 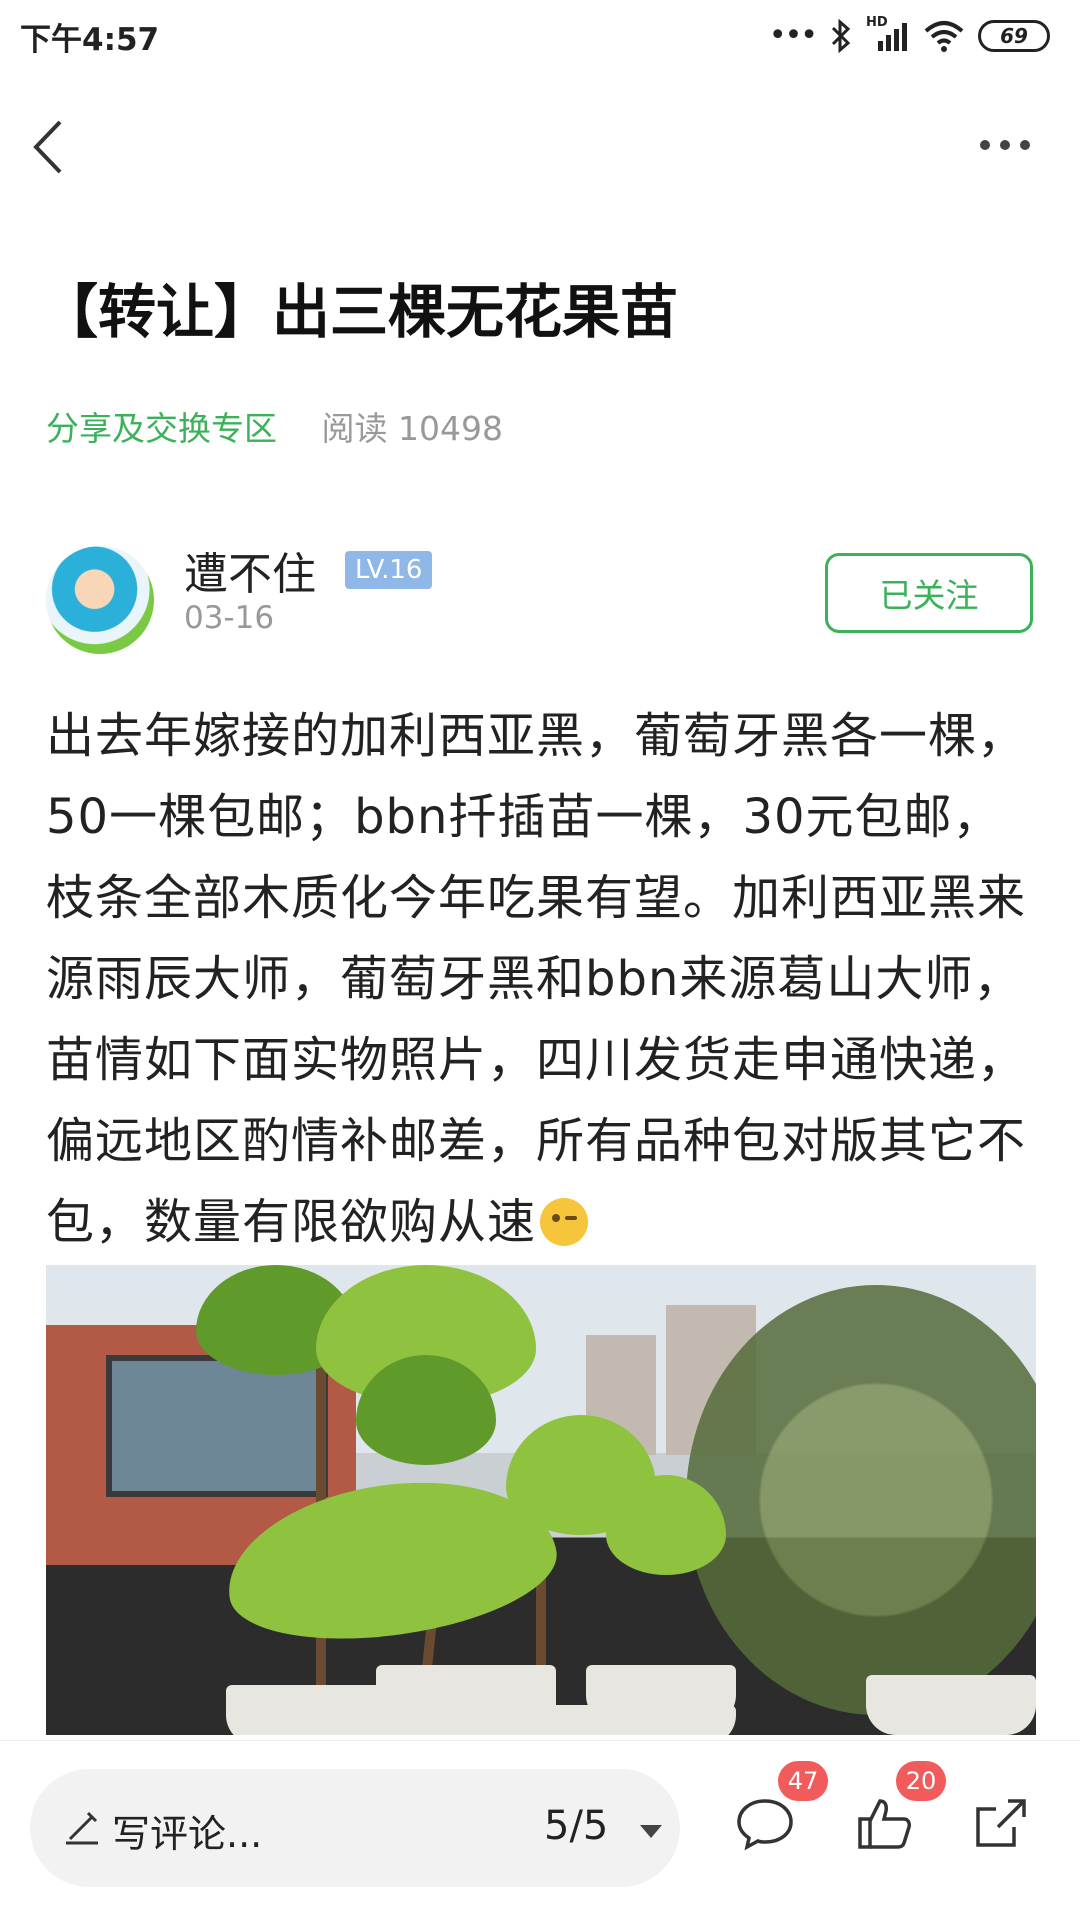 What do you see at coordinates (355, 1828) in the screenshot?
I see `comment-input: 写评论... 5/5` at bounding box center [355, 1828].